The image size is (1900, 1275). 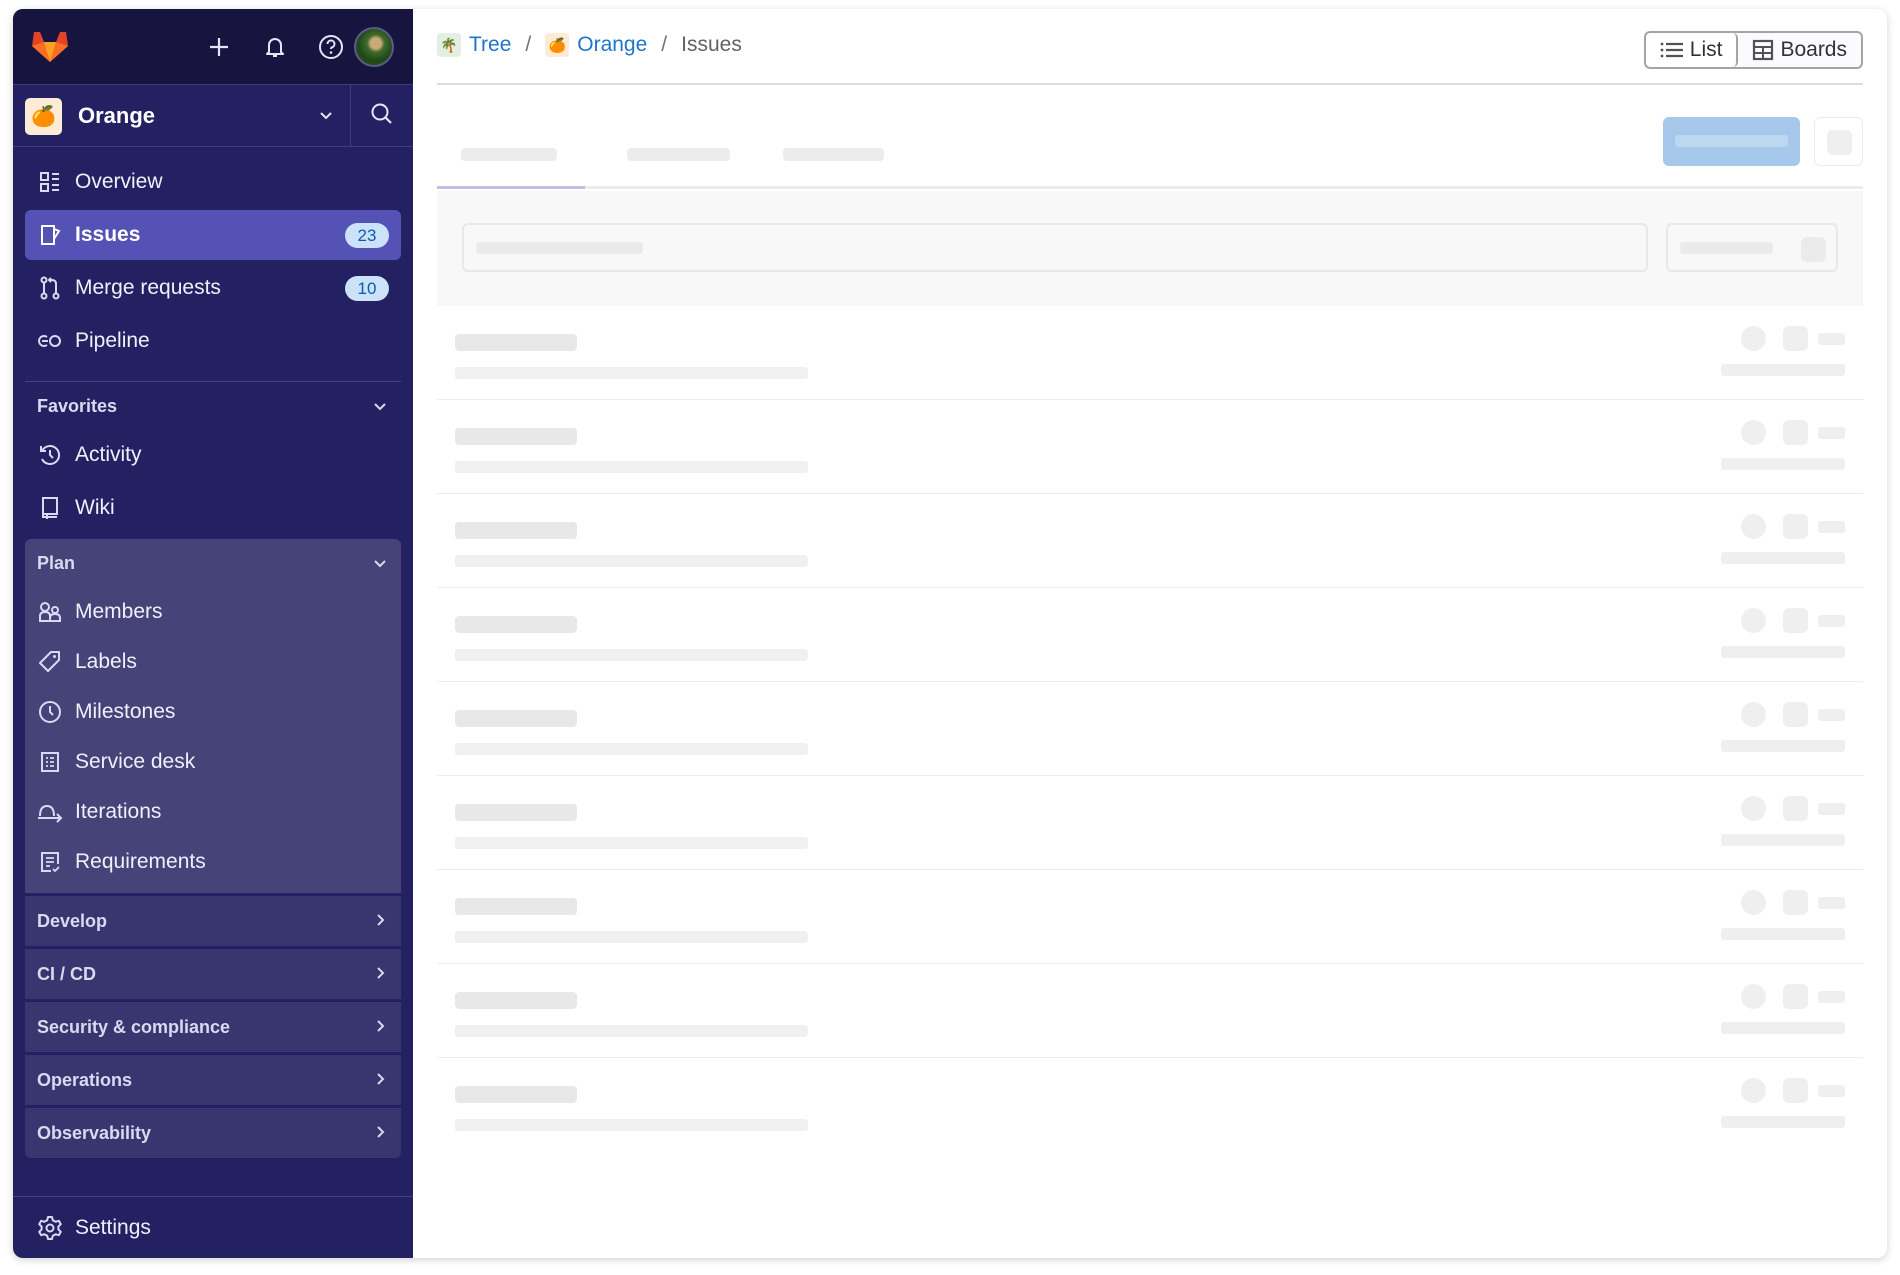 What do you see at coordinates (213, 974) in the screenshot?
I see `sidebar-section-ci-cd: CI / CD` at bounding box center [213, 974].